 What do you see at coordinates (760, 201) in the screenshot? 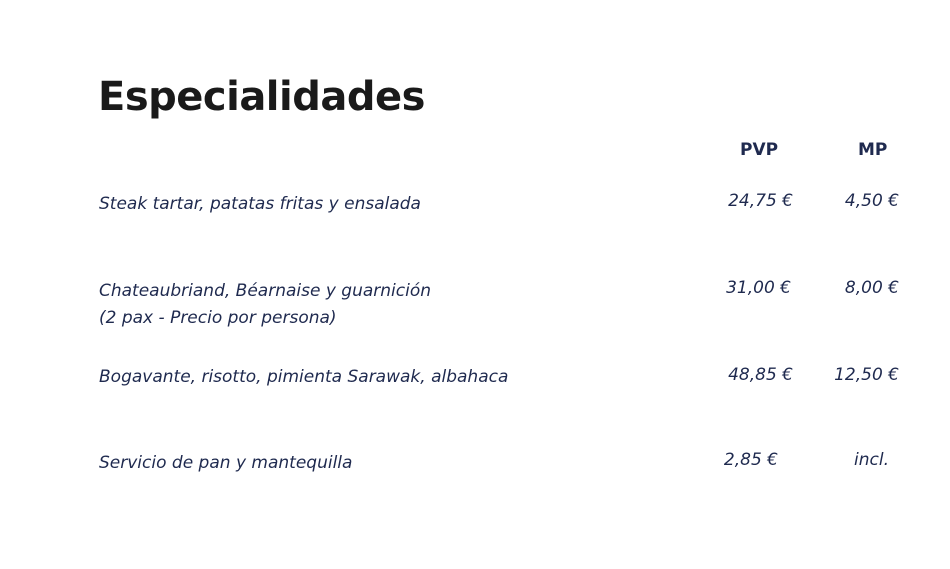
I see `item-price-pvp: 24,75 €` at bounding box center [760, 201].